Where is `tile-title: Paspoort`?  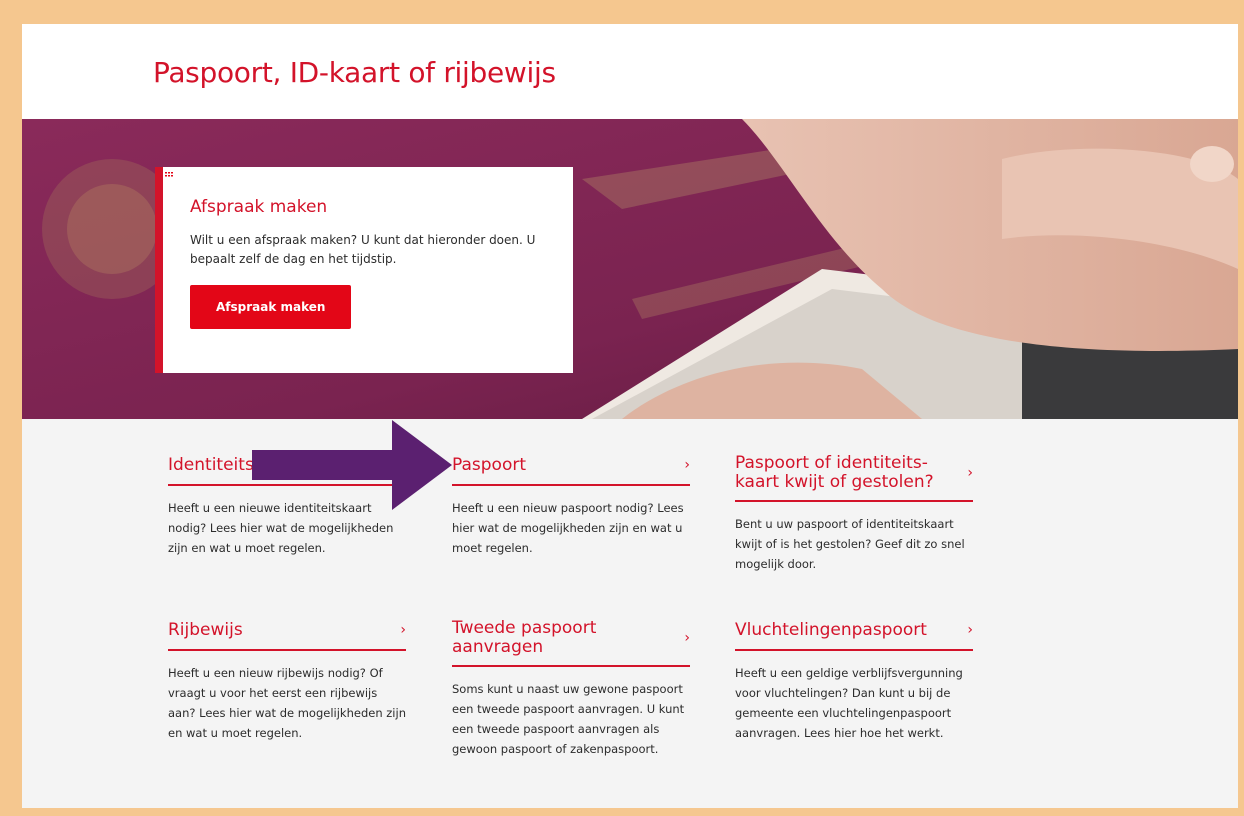 tile-title: Paspoort is located at coordinates (489, 464).